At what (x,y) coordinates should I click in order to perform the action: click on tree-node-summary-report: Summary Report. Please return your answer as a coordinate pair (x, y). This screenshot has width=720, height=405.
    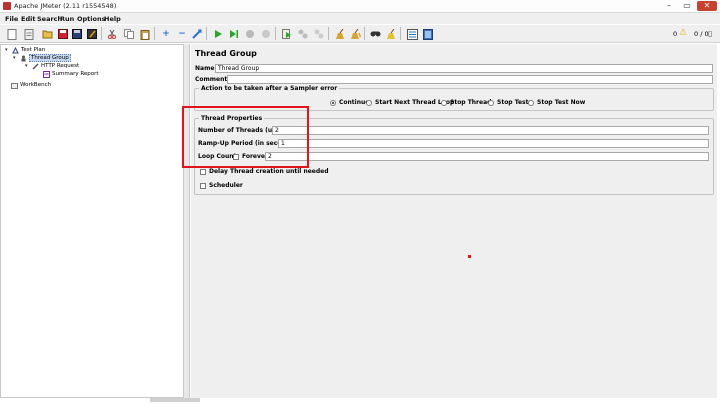
    Looking at the image, I should click on (71, 74).